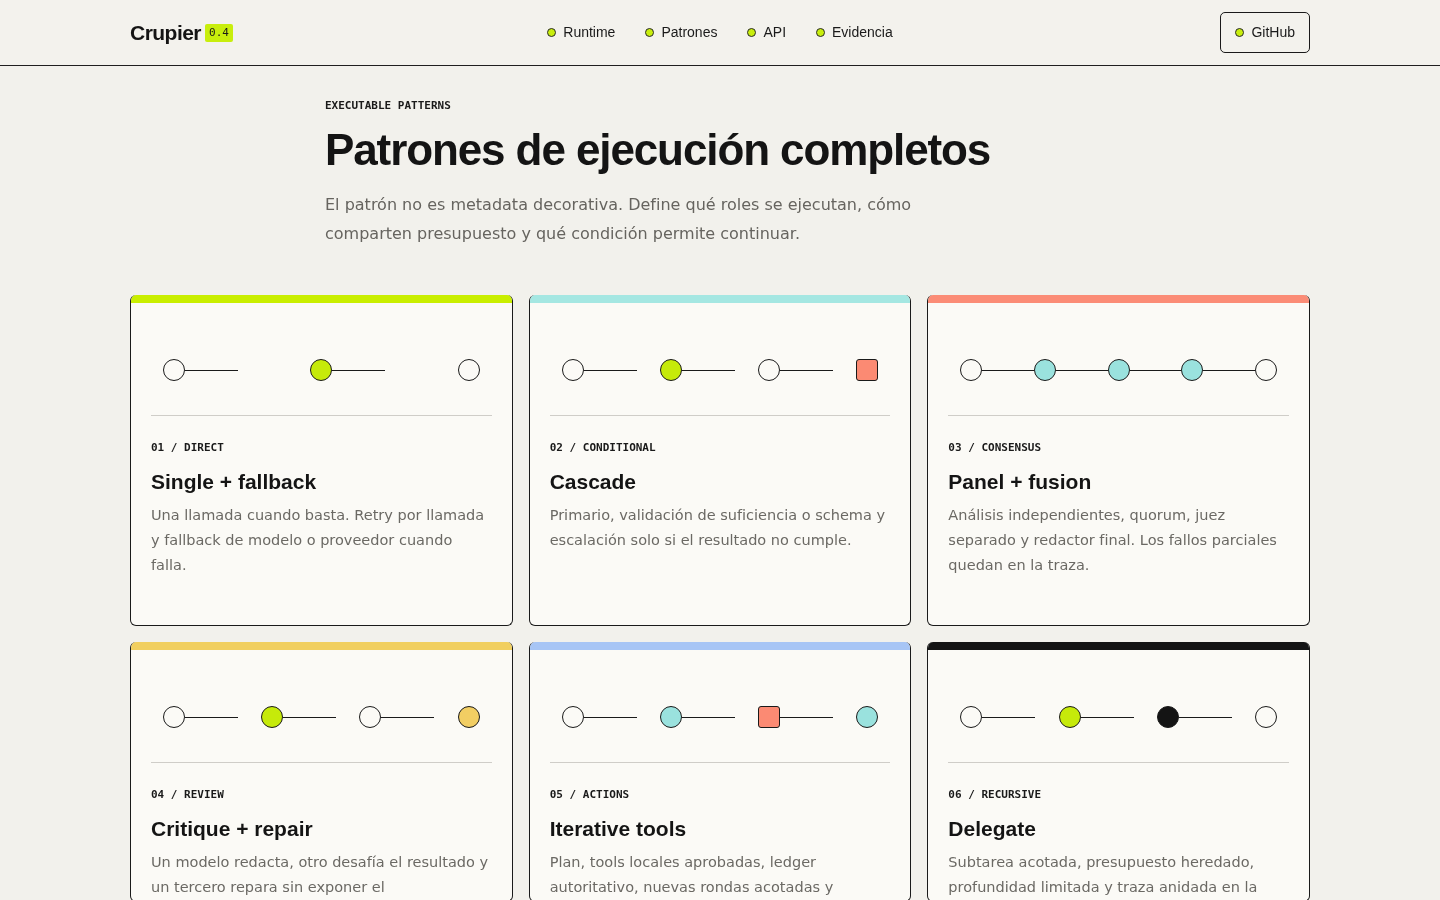 This screenshot has height=900, width=1440. Describe the element at coordinates (593, 482) in the screenshot. I see `pattern-title: Cascade` at that location.